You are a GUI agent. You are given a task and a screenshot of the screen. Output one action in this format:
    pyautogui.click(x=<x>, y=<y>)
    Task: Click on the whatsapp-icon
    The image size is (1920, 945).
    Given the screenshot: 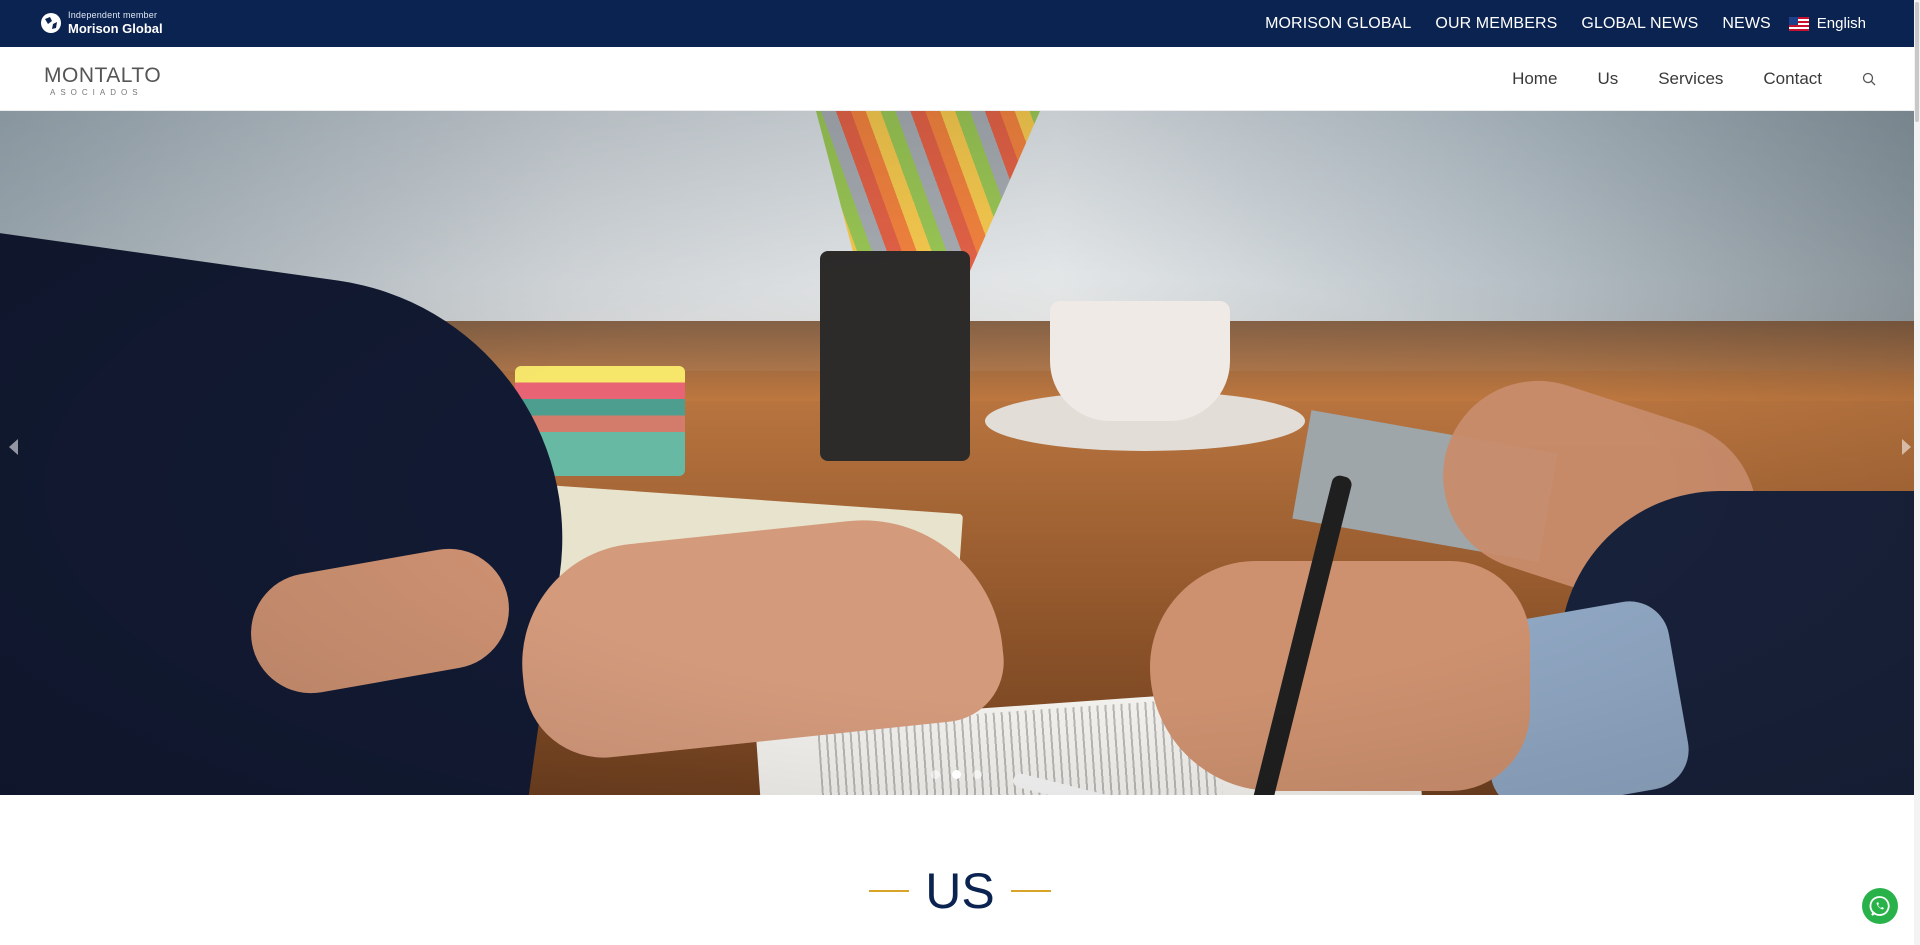 What is the action you would take?
    pyautogui.click(x=1880, y=906)
    